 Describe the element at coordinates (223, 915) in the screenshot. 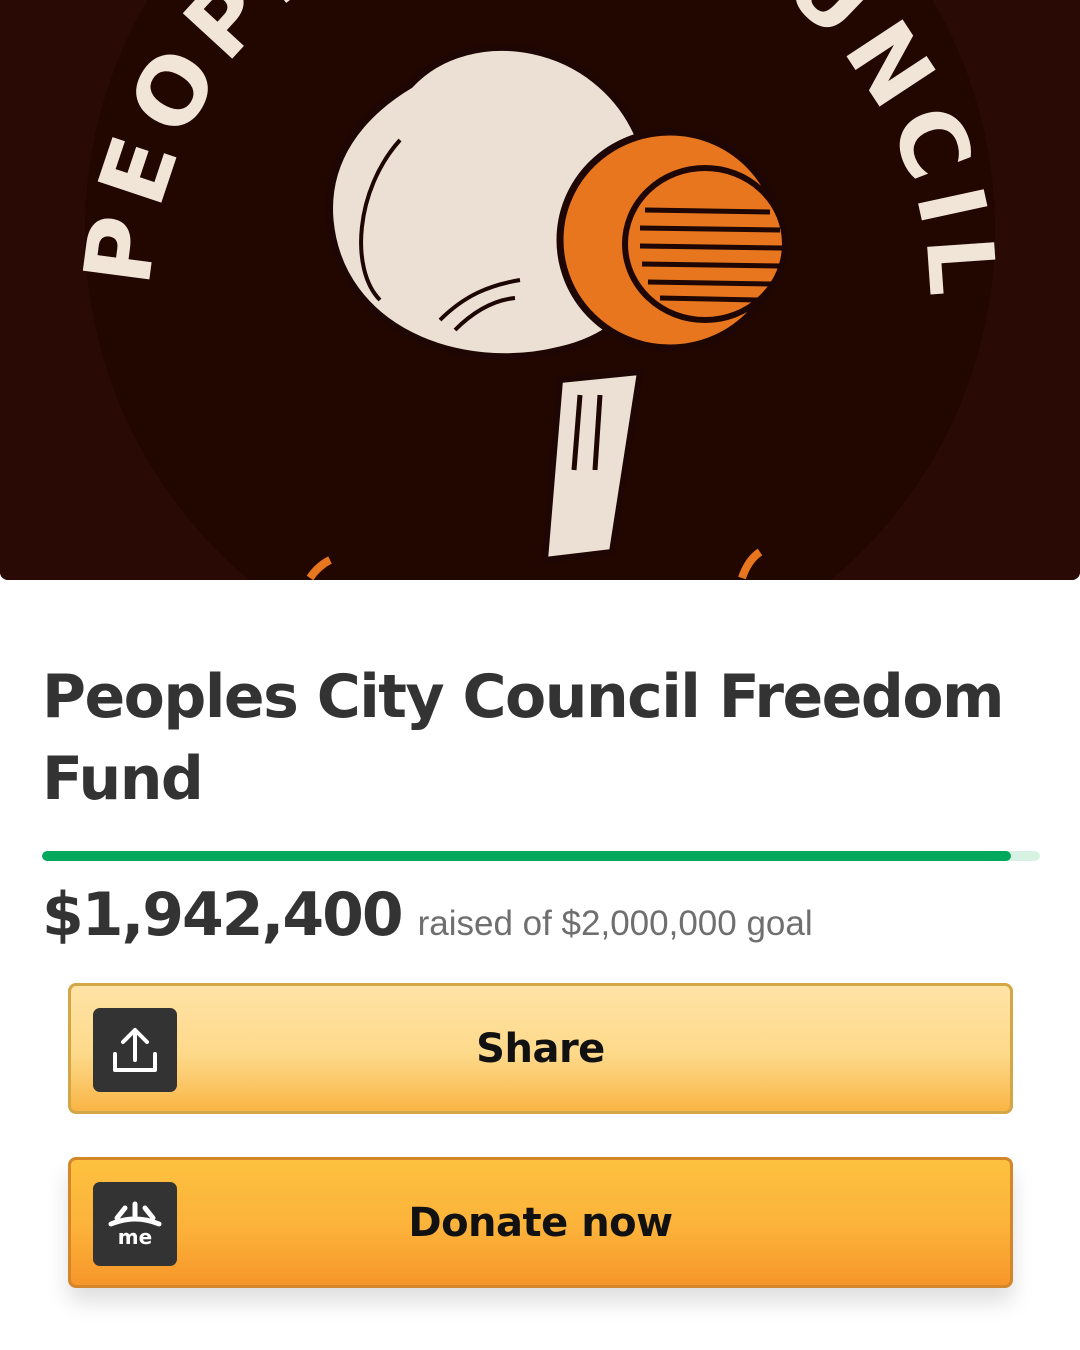

I see `amount-raised: $1,942,400` at that location.